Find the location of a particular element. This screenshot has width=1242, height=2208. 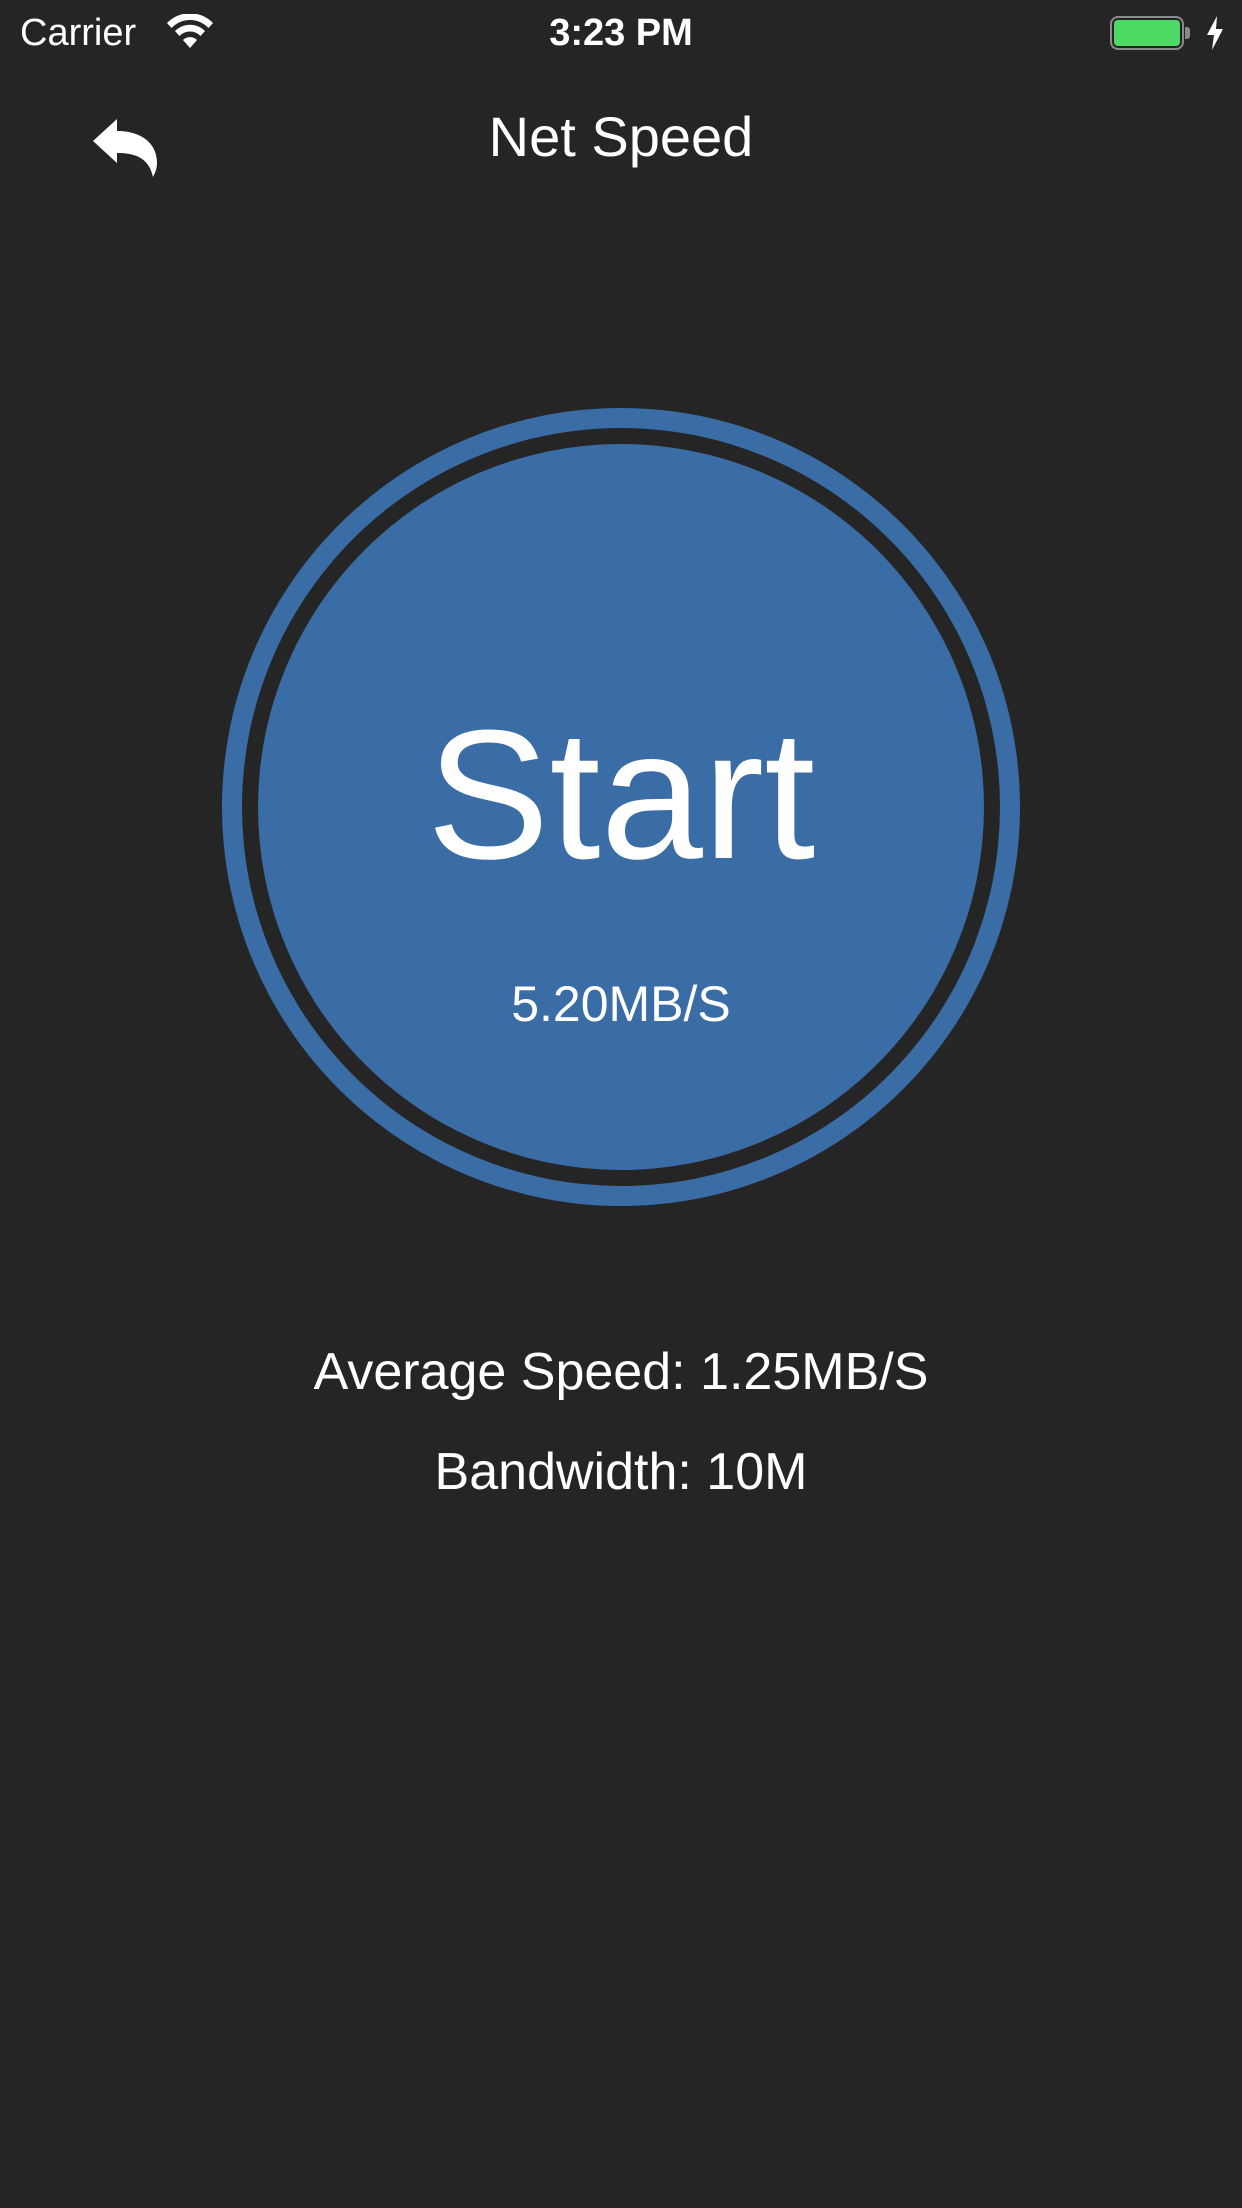

current-speed: 5.20MB/S is located at coordinates (621, 1004).